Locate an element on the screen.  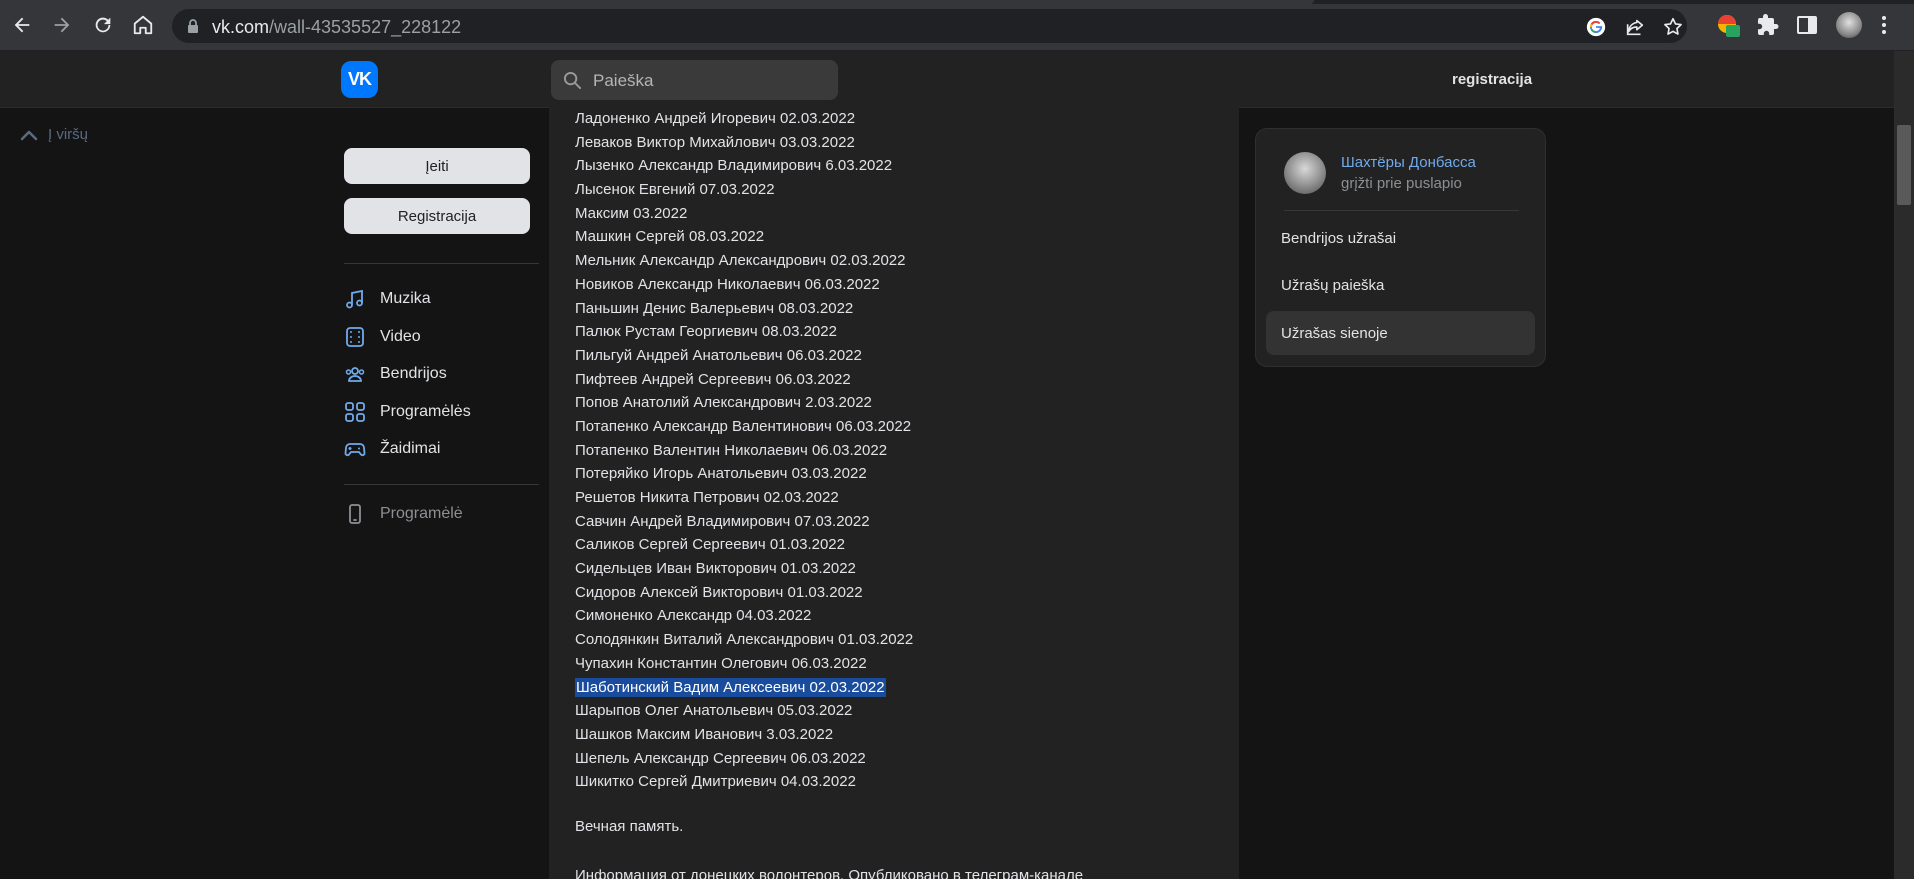
home-icon is located at coordinates (143, 25).